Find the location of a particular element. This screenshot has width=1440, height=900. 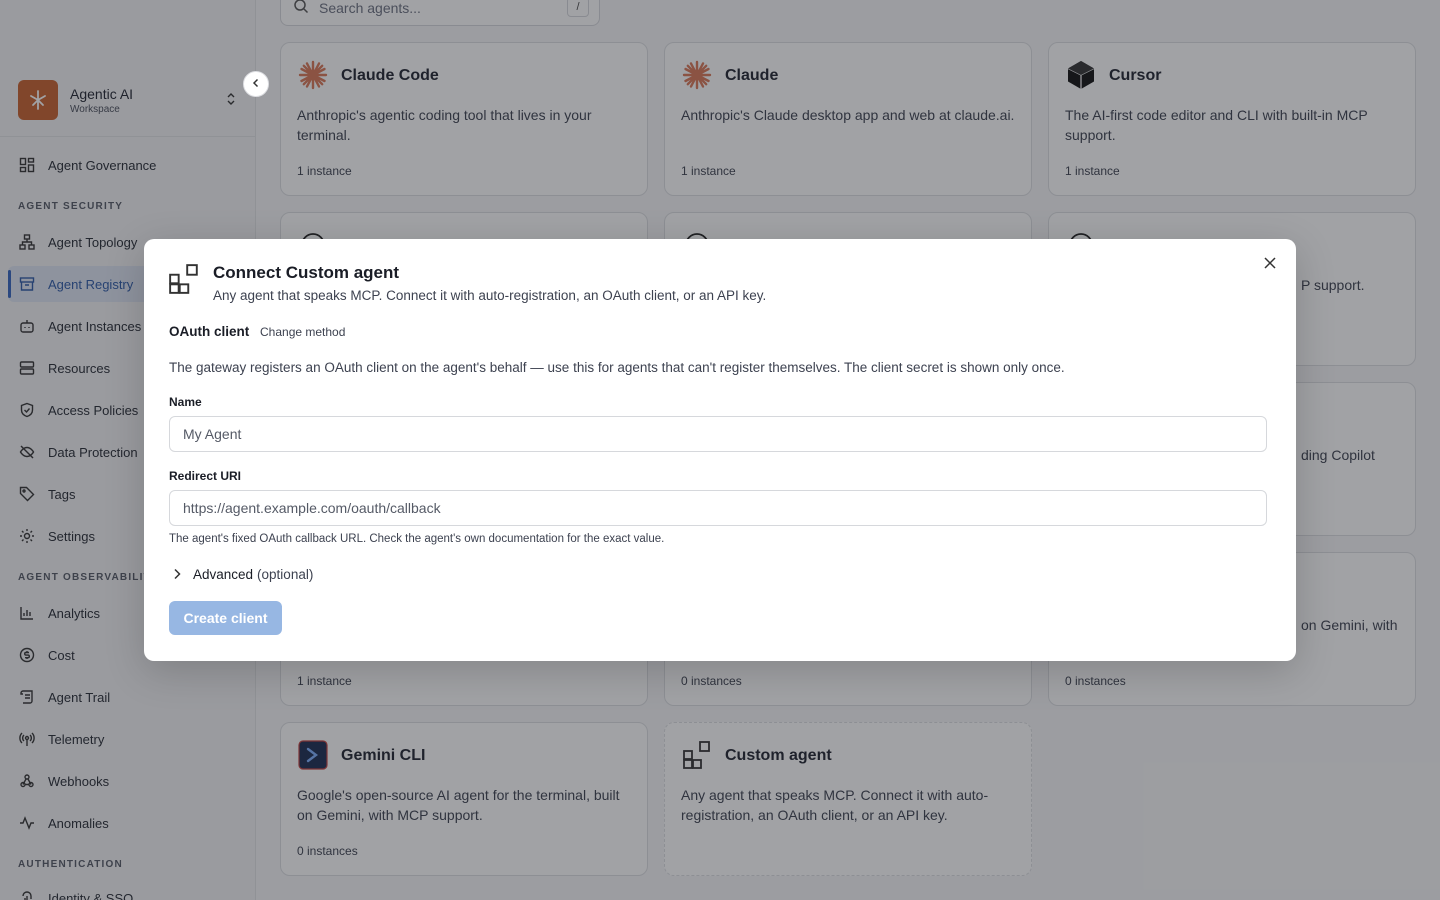

chevron-right-icon is located at coordinates (177, 574).